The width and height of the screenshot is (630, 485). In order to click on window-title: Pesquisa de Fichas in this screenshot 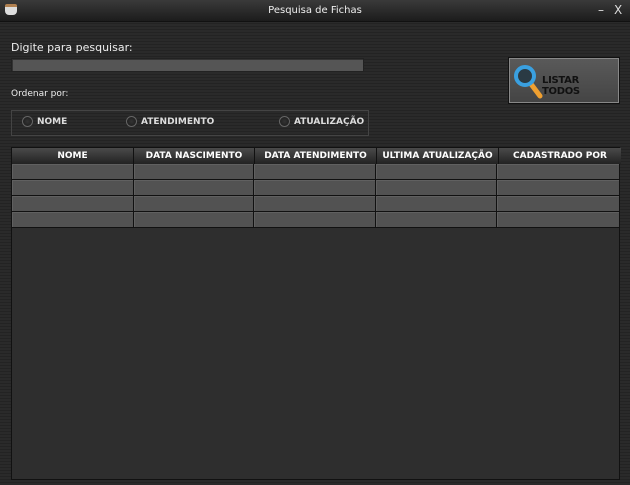, I will do `click(315, 10)`.